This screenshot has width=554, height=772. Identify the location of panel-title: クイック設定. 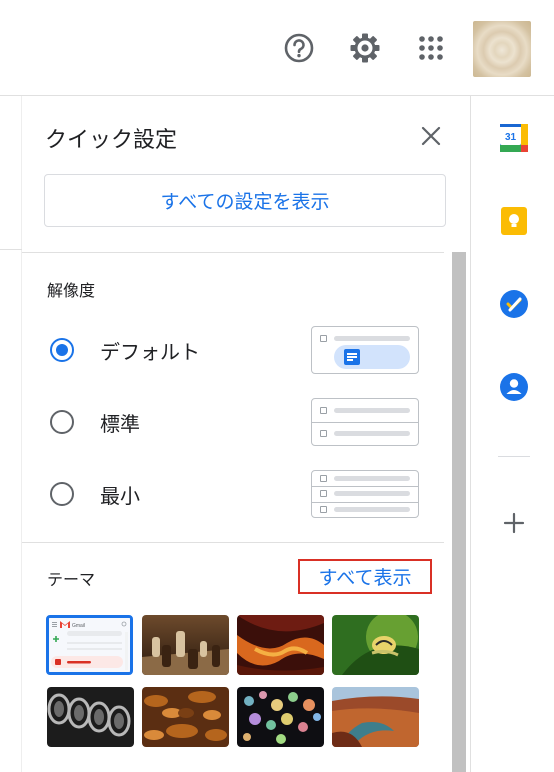
(111, 140).